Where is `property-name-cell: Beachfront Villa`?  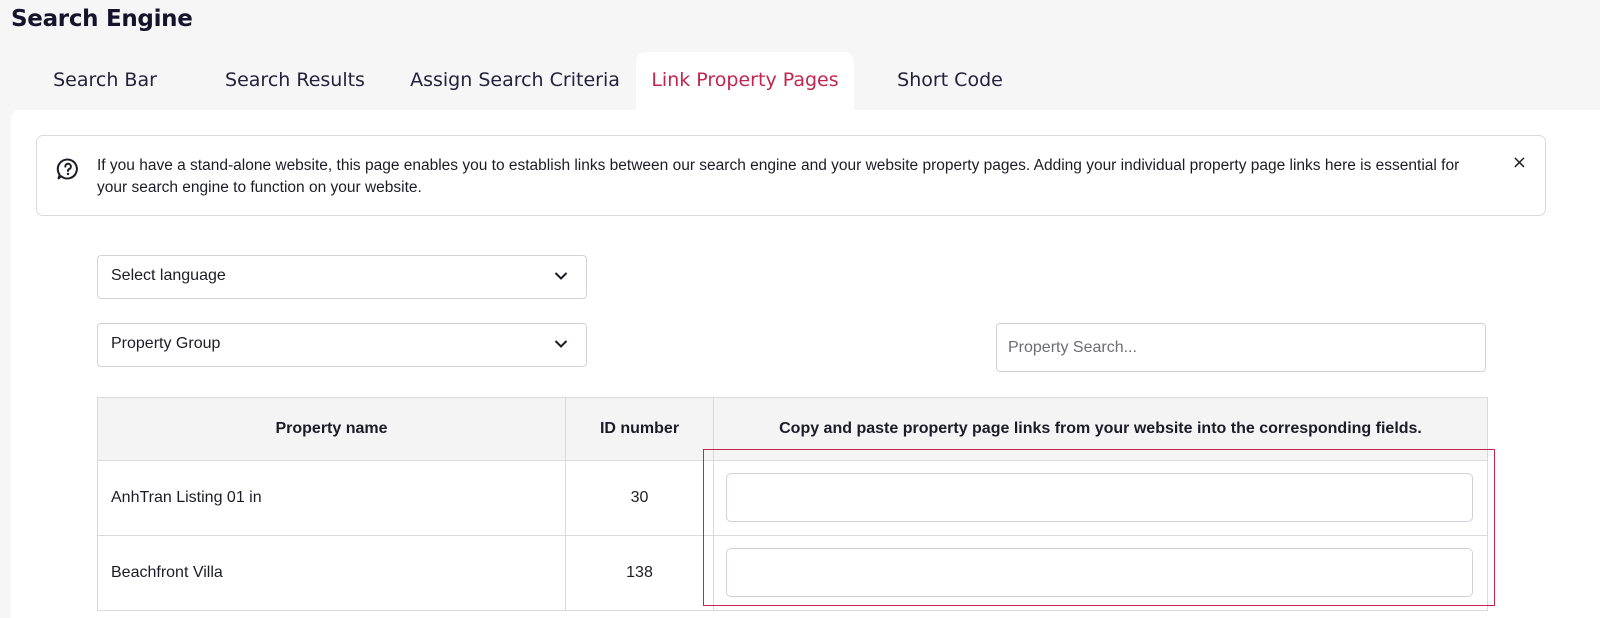 property-name-cell: Beachfront Villa is located at coordinates (331, 573).